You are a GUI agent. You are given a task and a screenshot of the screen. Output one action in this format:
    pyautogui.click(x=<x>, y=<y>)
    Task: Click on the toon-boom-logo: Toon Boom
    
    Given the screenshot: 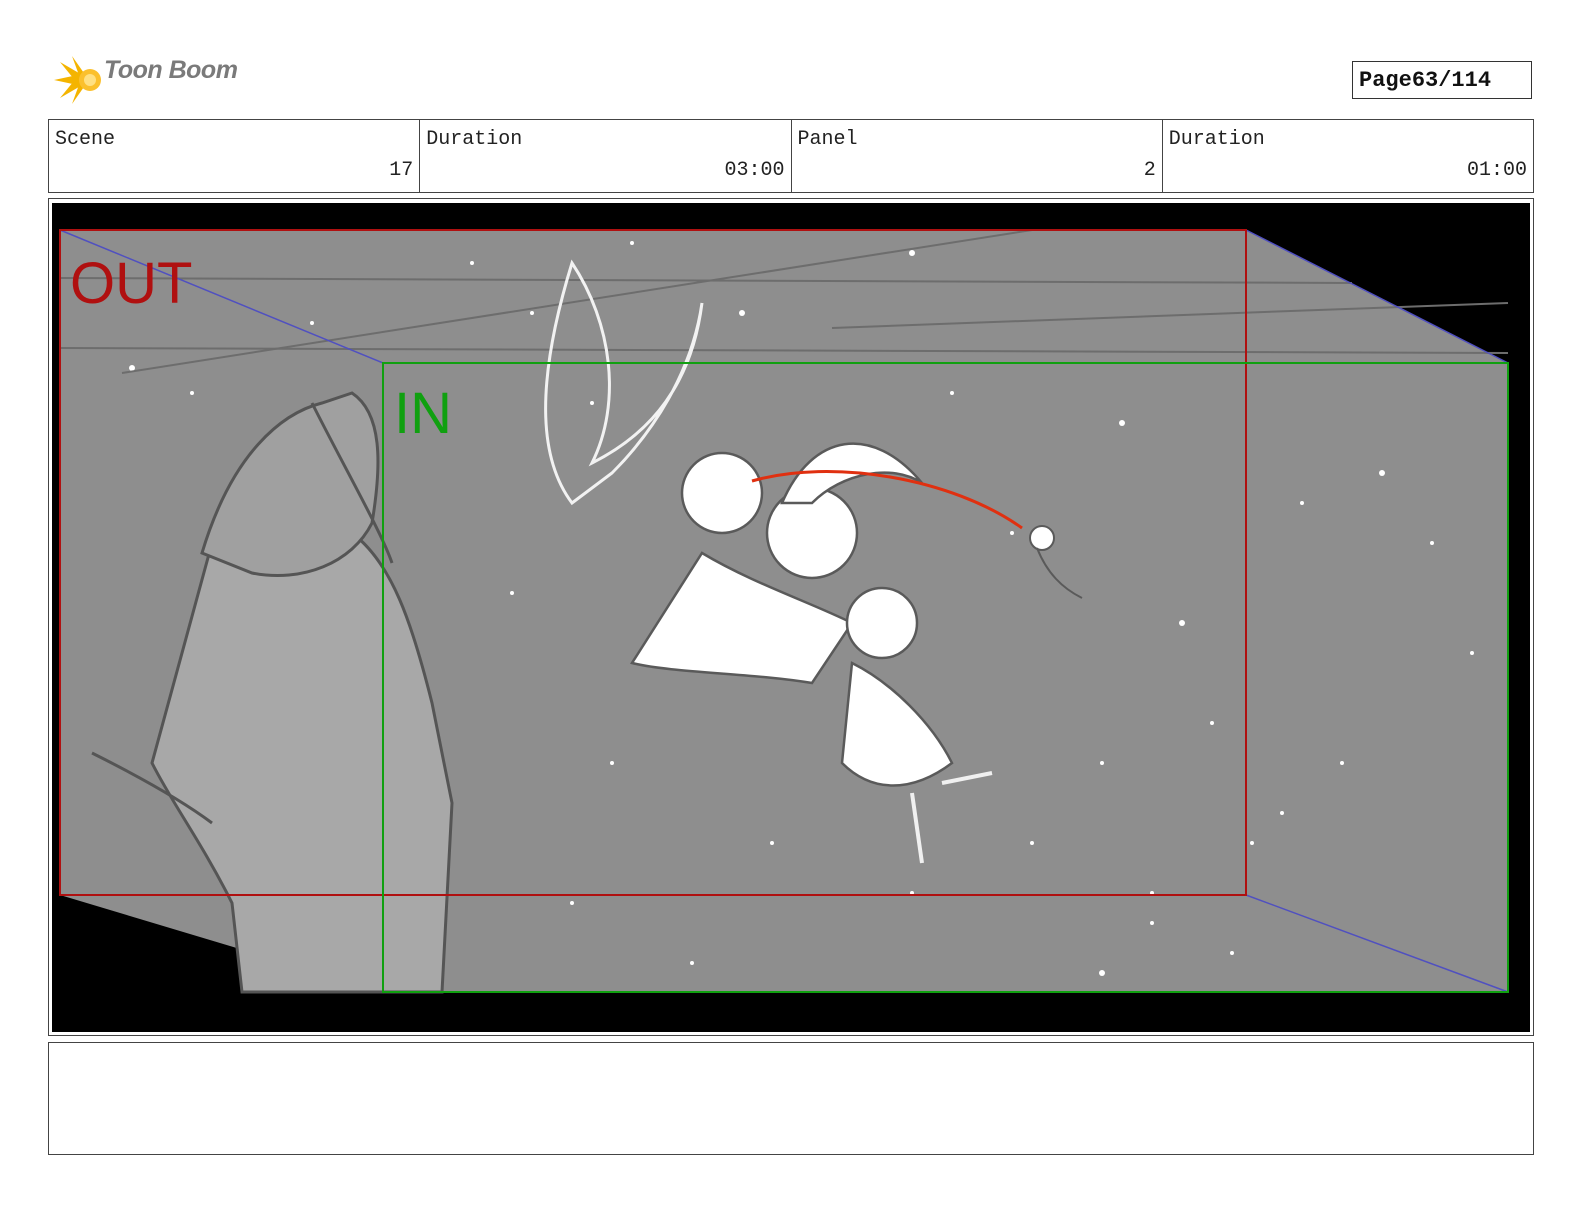 What is the action you would take?
    pyautogui.click(x=152, y=80)
    